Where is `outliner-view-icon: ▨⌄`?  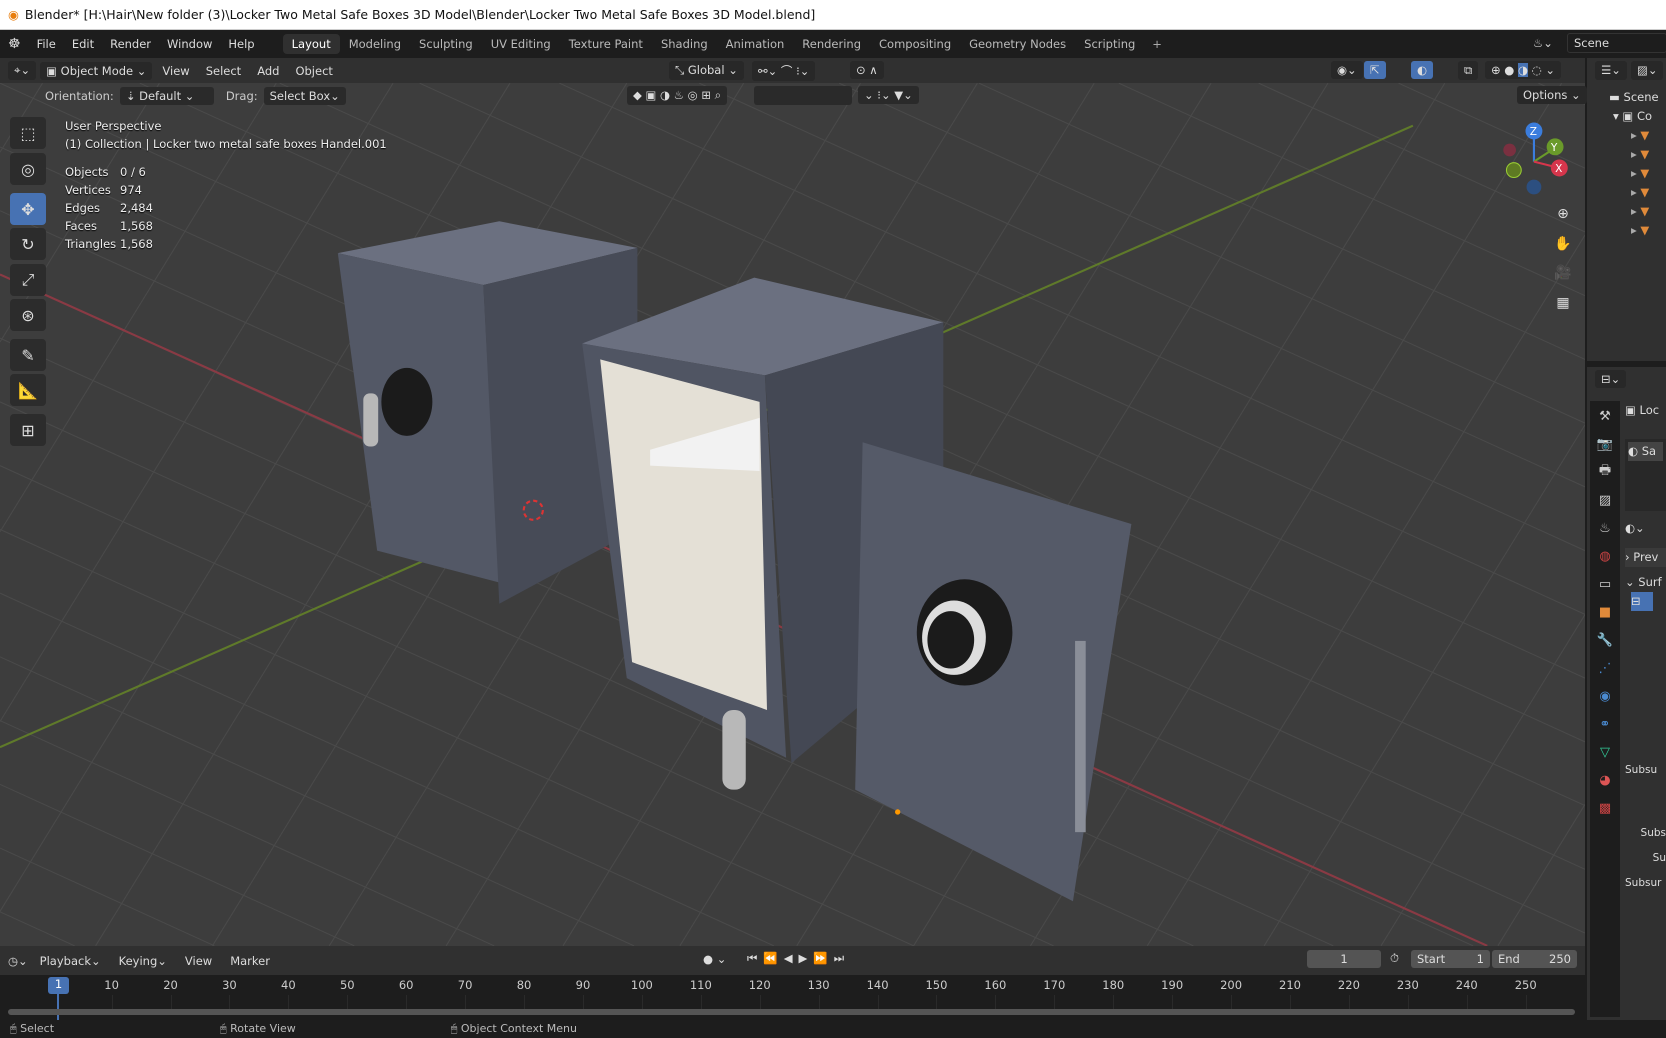 outliner-view-icon: ▨⌄ is located at coordinates (1647, 70).